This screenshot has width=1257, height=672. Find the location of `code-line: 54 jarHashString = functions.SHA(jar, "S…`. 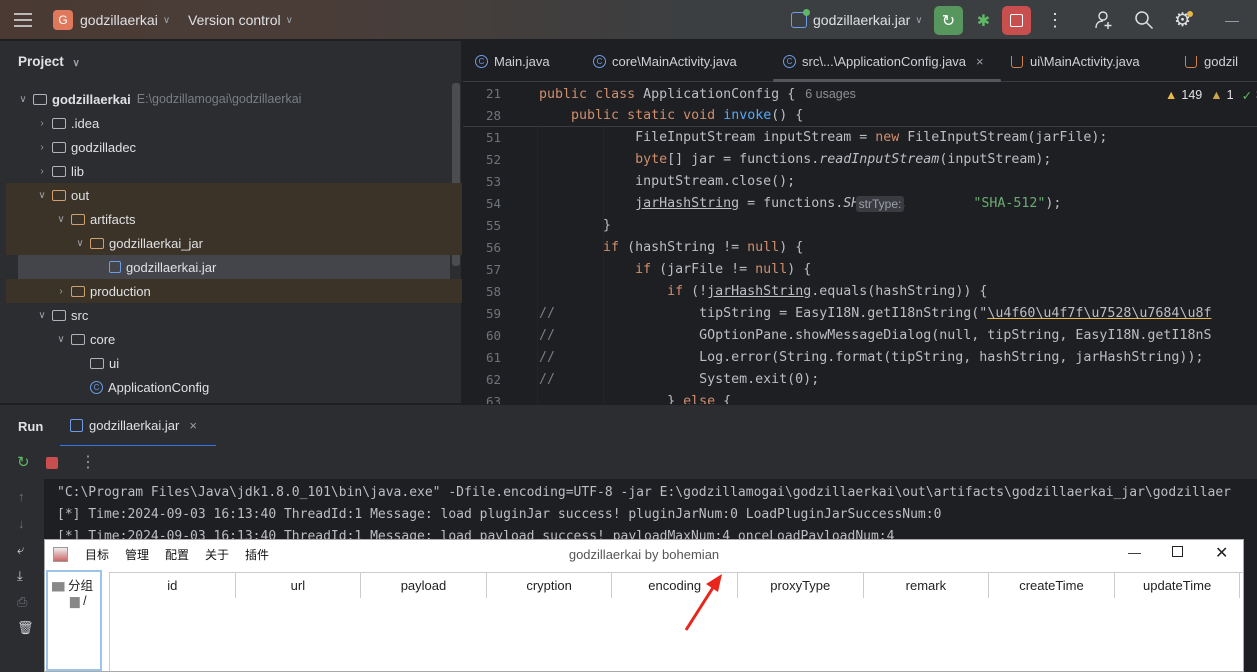

code-line: 54 jarHashString = functions.SHA(jar, "S… is located at coordinates (860, 204).